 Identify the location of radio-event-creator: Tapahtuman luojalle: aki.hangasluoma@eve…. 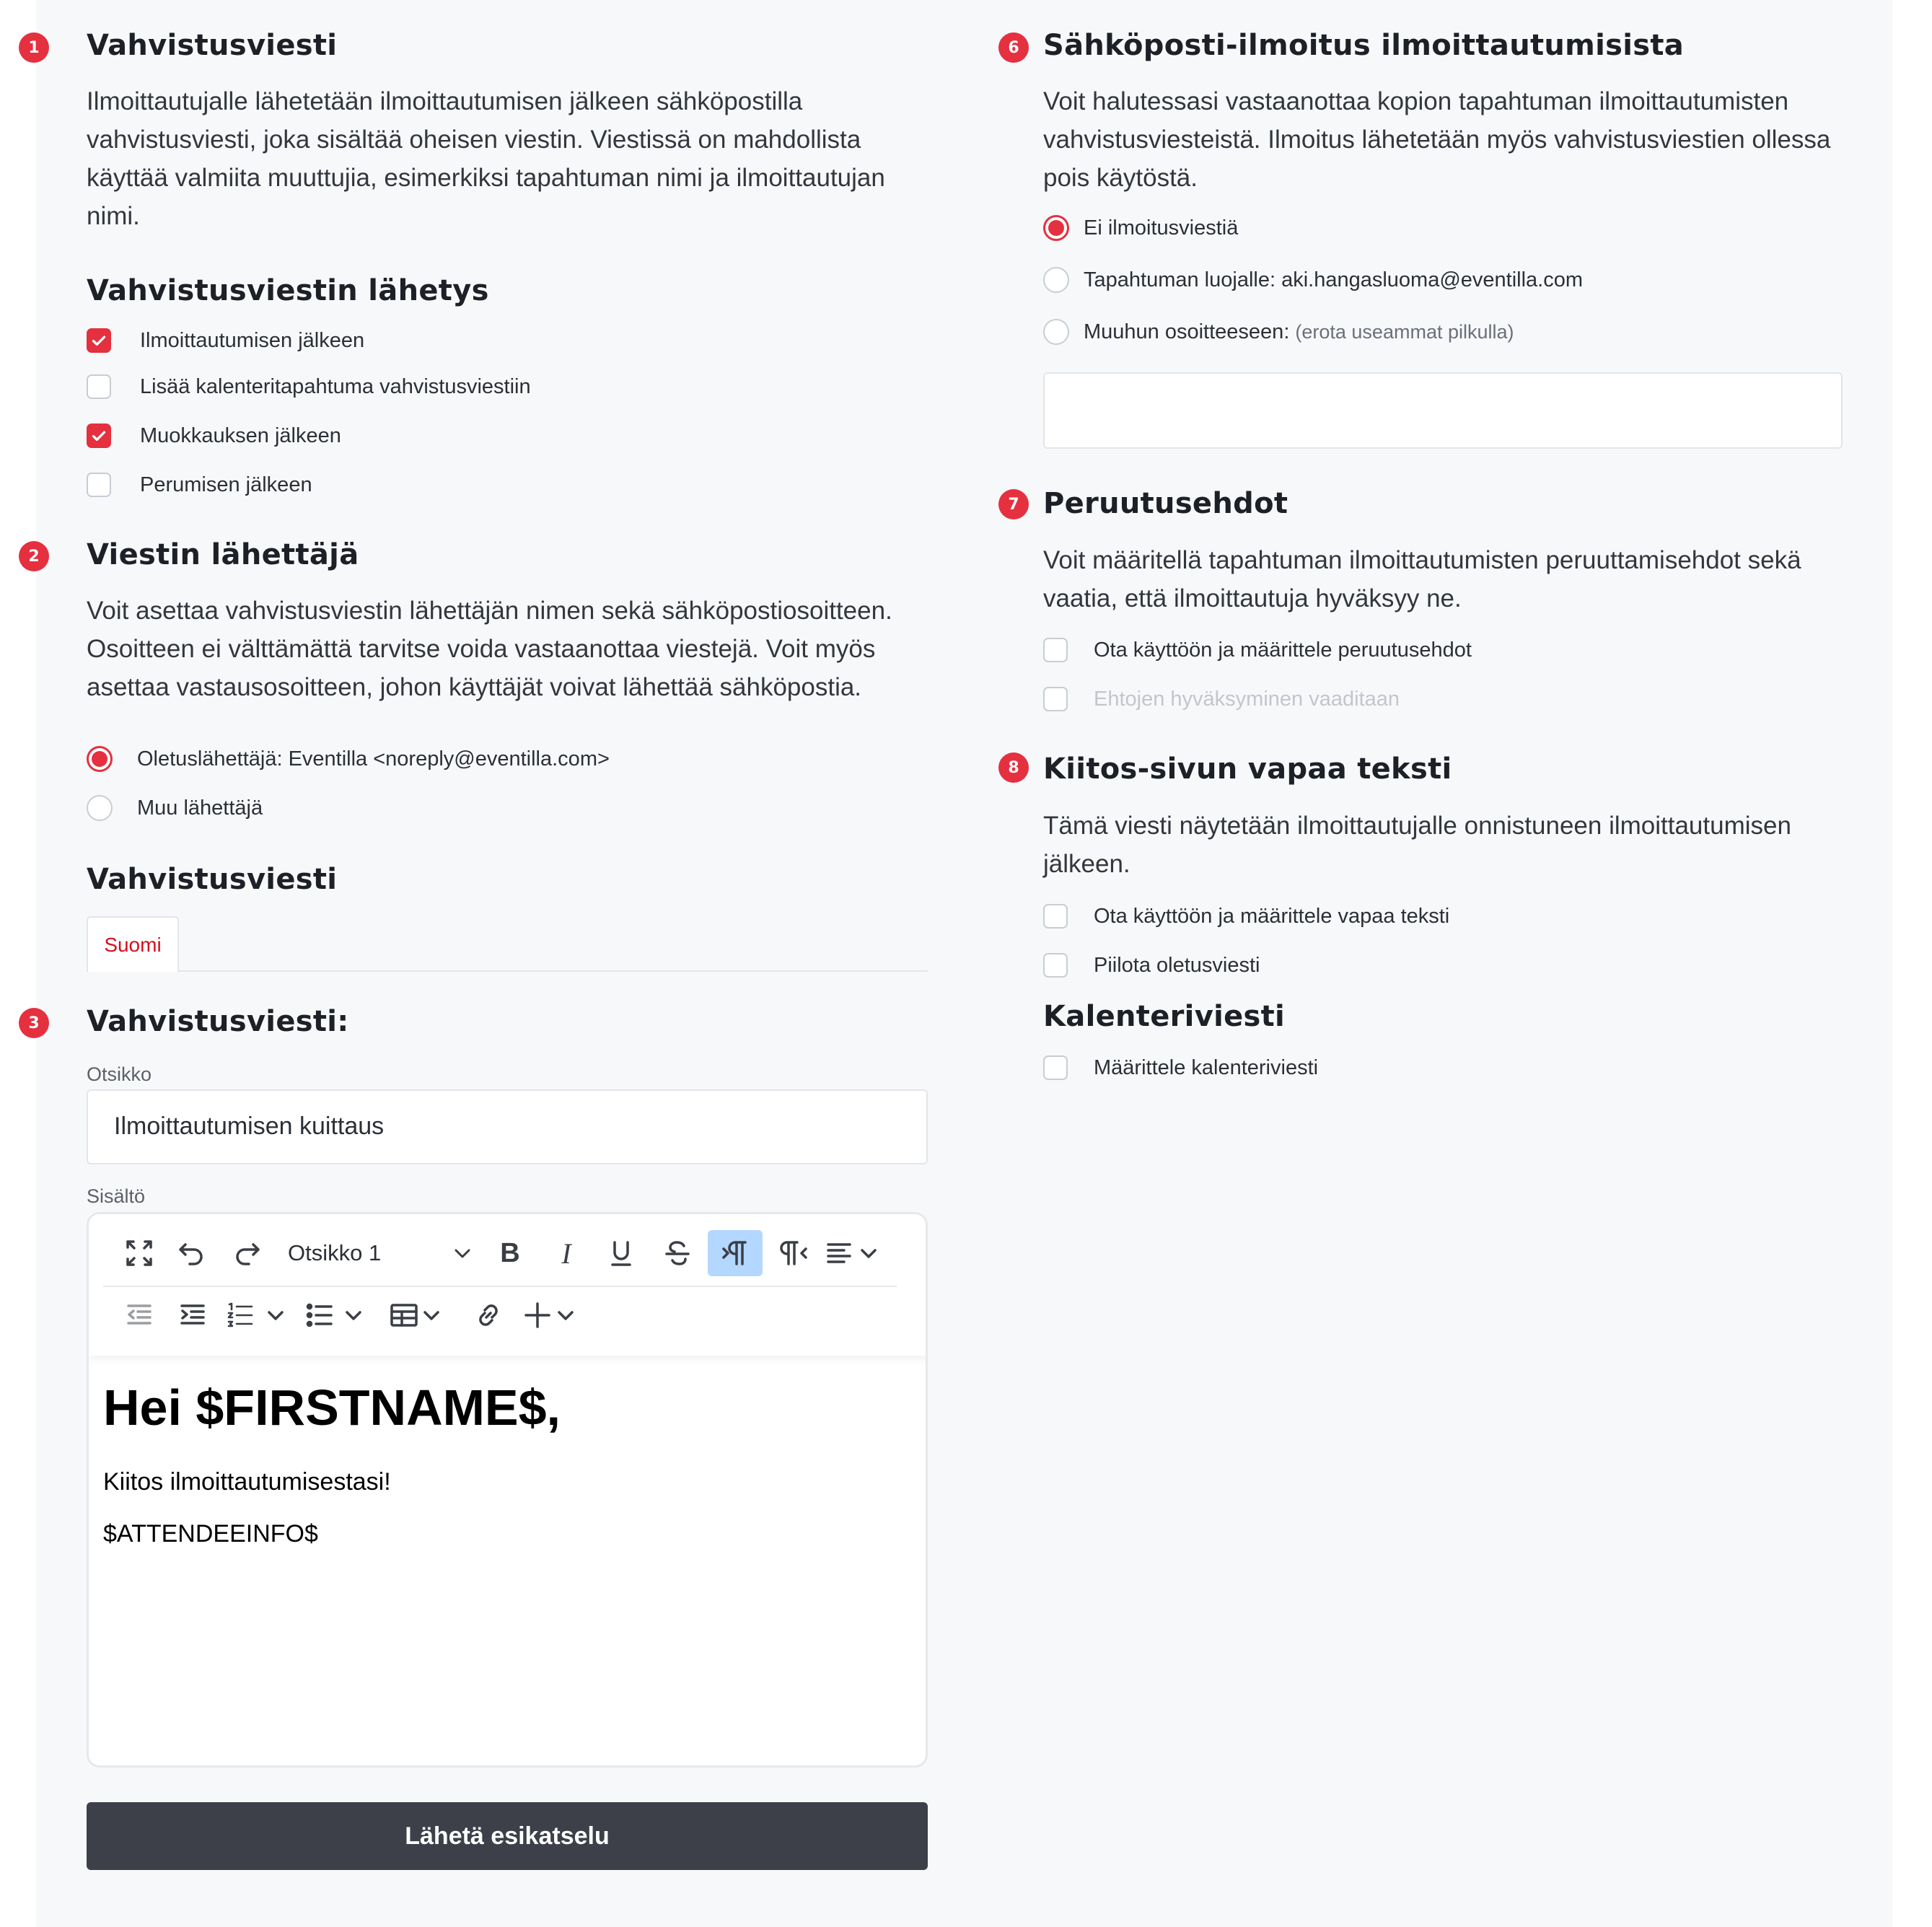
(1313, 280).